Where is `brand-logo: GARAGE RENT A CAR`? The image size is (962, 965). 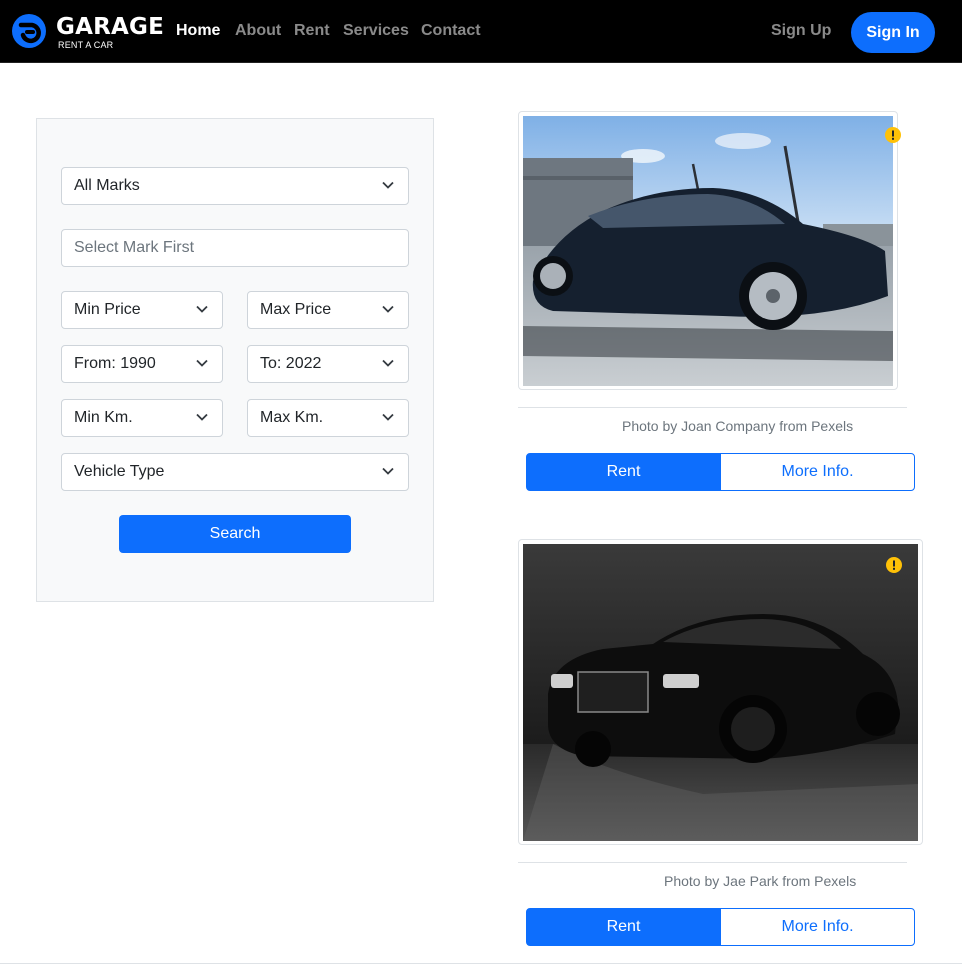 brand-logo: GARAGE RENT A CAR is located at coordinates (87, 33).